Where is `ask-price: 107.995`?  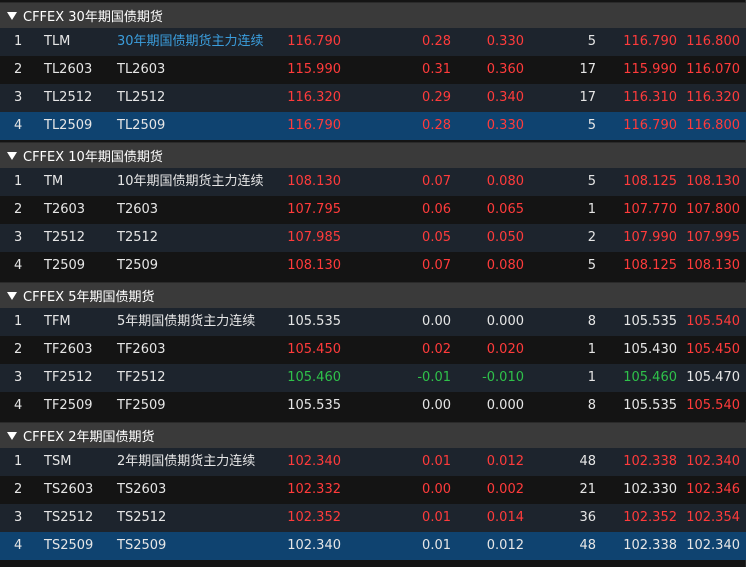 ask-price: 107.995 is located at coordinates (713, 237).